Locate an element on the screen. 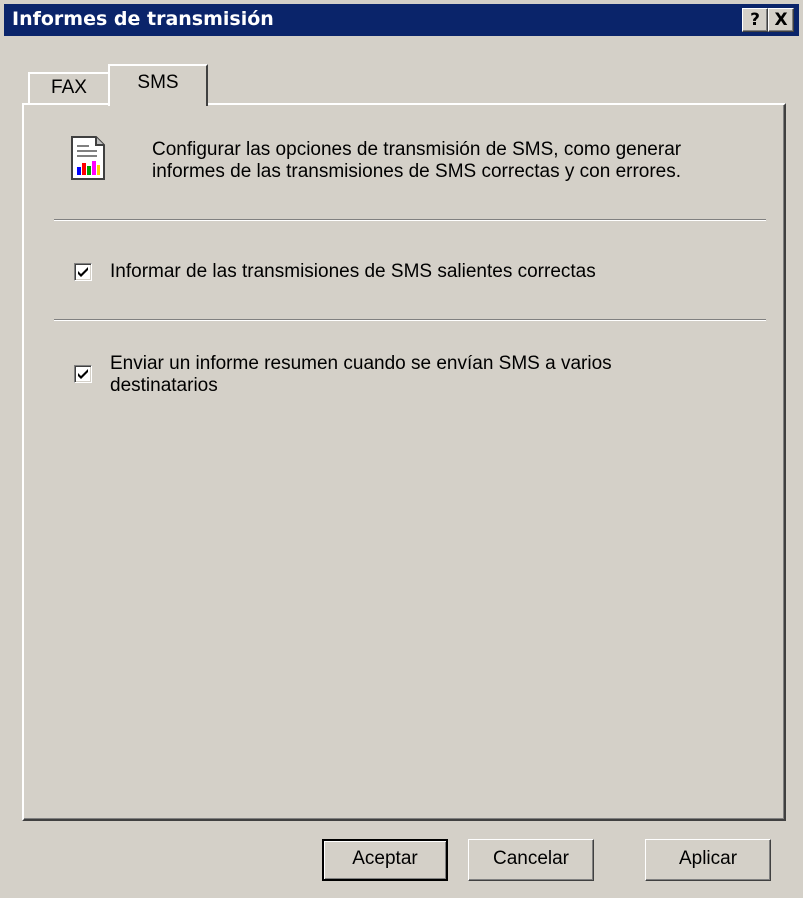 The height and width of the screenshot is (898, 803). tab-sms: SMS is located at coordinates (158, 85).